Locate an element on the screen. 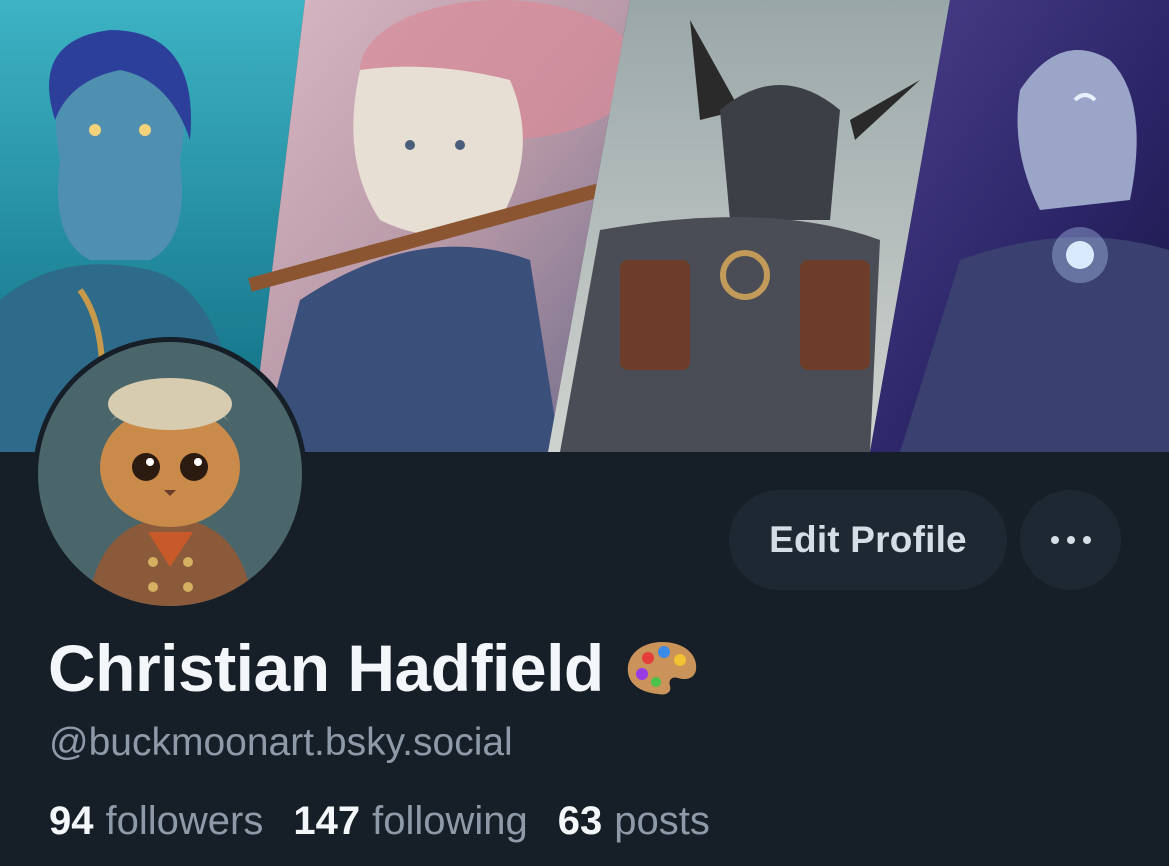  palette-icon is located at coordinates (661, 668).